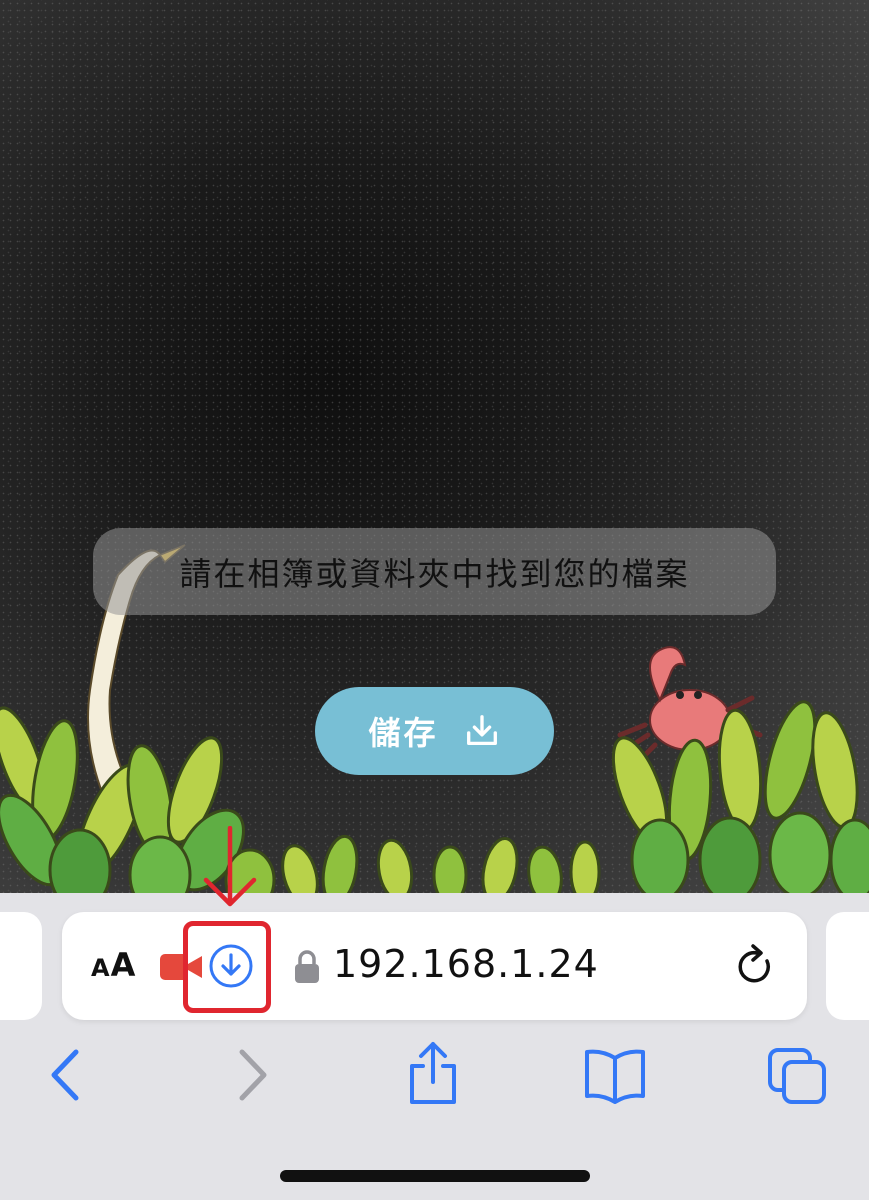  Describe the element at coordinates (798, 1075) in the screenshot. I see `tabs-icon` at that location.